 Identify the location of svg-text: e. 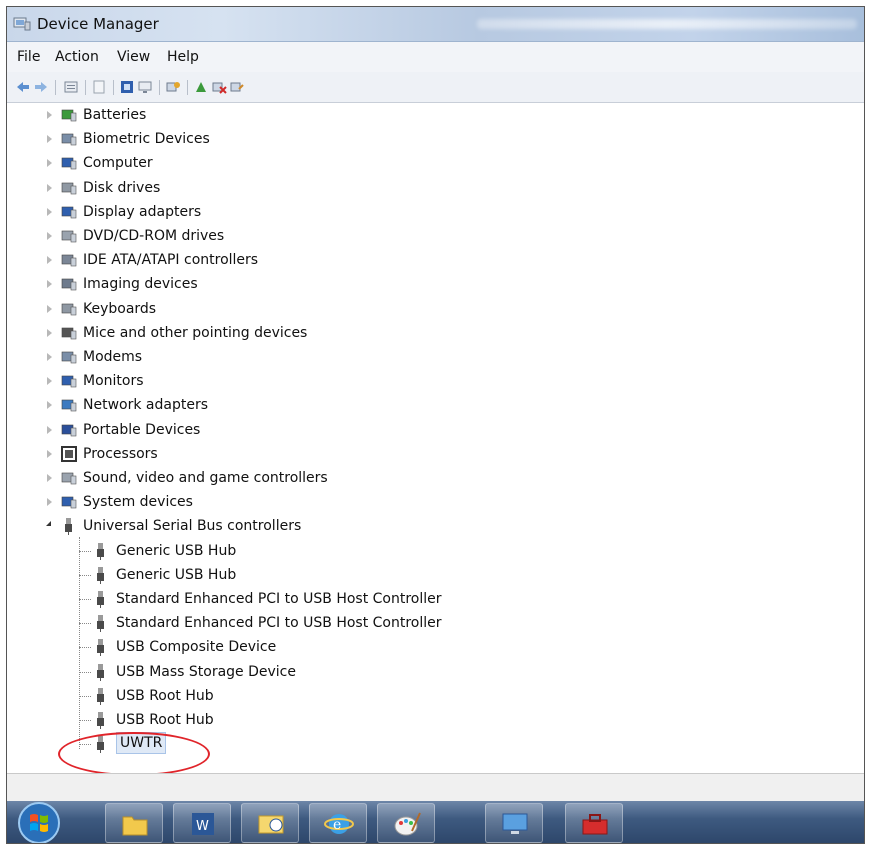
(337, 825).